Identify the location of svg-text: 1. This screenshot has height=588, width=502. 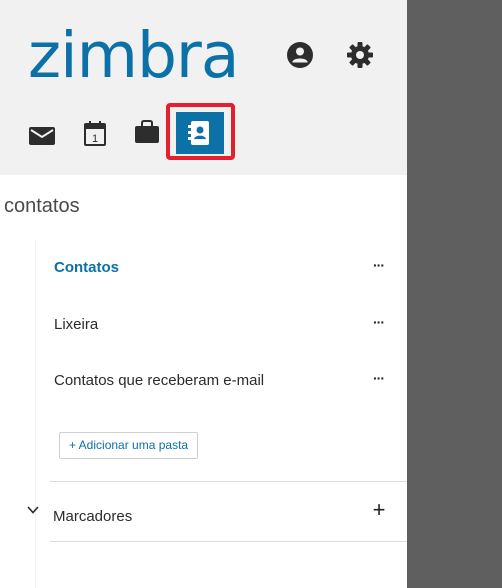
(95, 139).